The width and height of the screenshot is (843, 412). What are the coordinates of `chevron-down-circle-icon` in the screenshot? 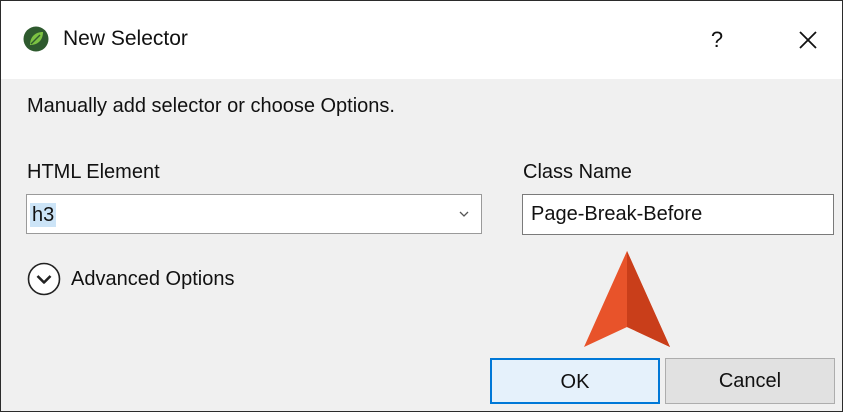 It's located at (44, 279).